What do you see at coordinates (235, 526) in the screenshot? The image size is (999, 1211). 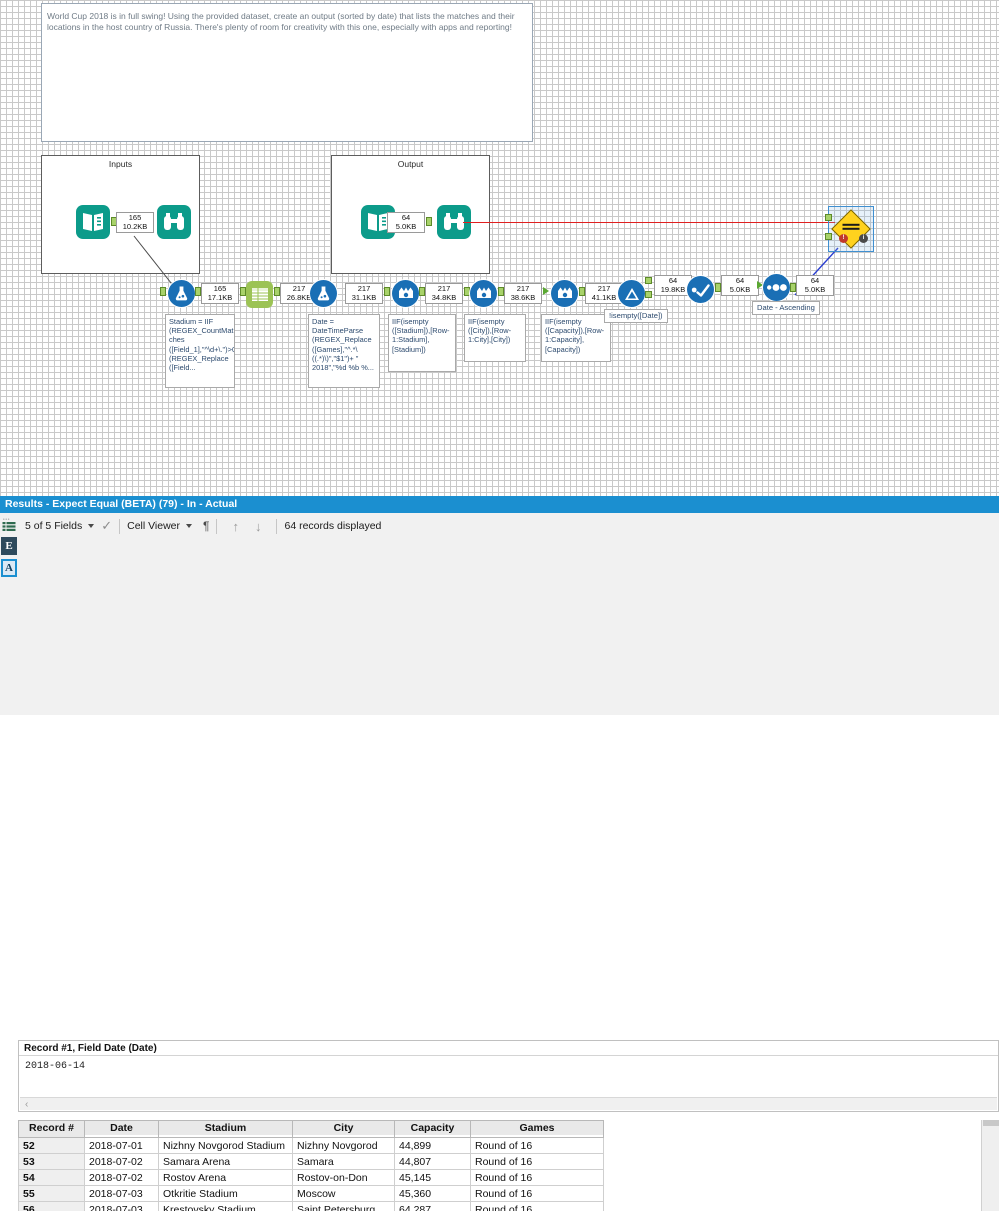 I see `arrow-up-icon: ↑` at bounding box center [235, 526].